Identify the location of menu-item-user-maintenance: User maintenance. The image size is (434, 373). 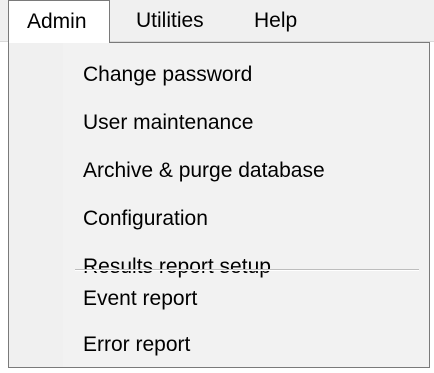
(219, 123).